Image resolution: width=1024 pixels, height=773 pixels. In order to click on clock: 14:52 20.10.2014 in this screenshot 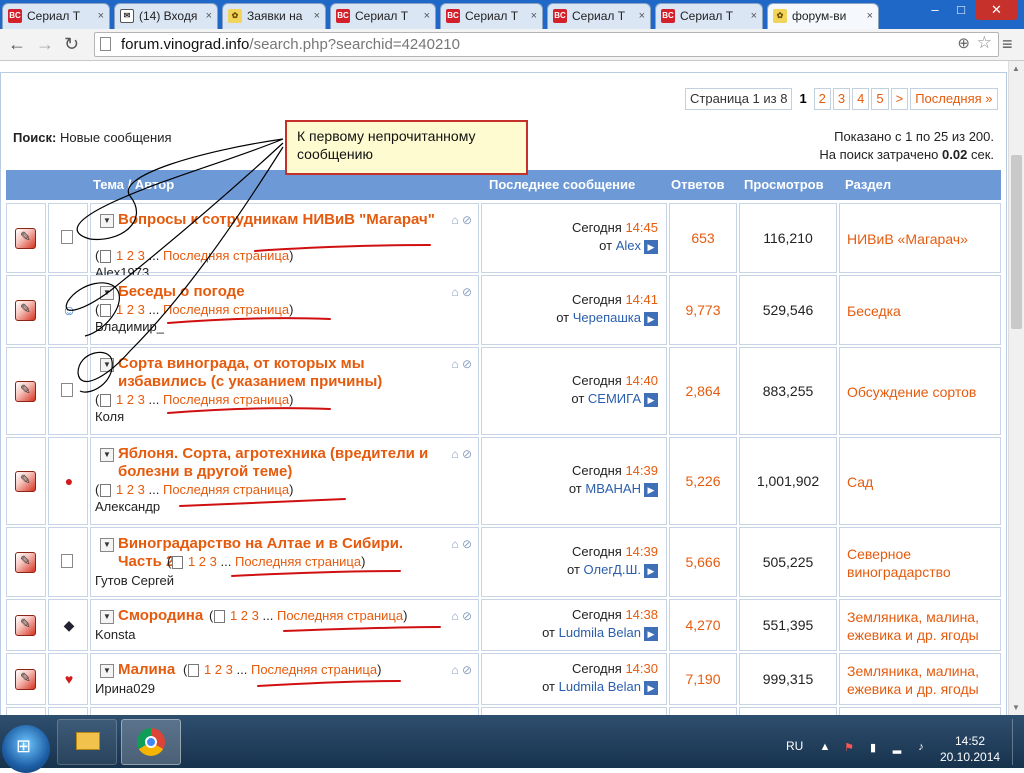, I will do `click(970, 749)`.